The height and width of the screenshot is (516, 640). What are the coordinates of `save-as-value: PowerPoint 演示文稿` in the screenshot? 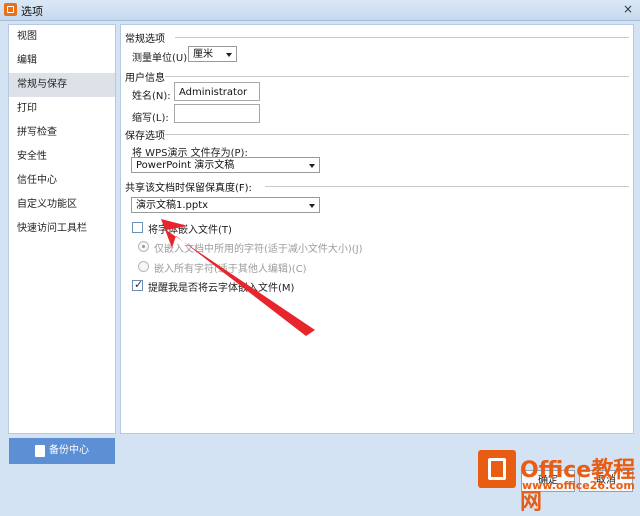 It's located at (185, 165).